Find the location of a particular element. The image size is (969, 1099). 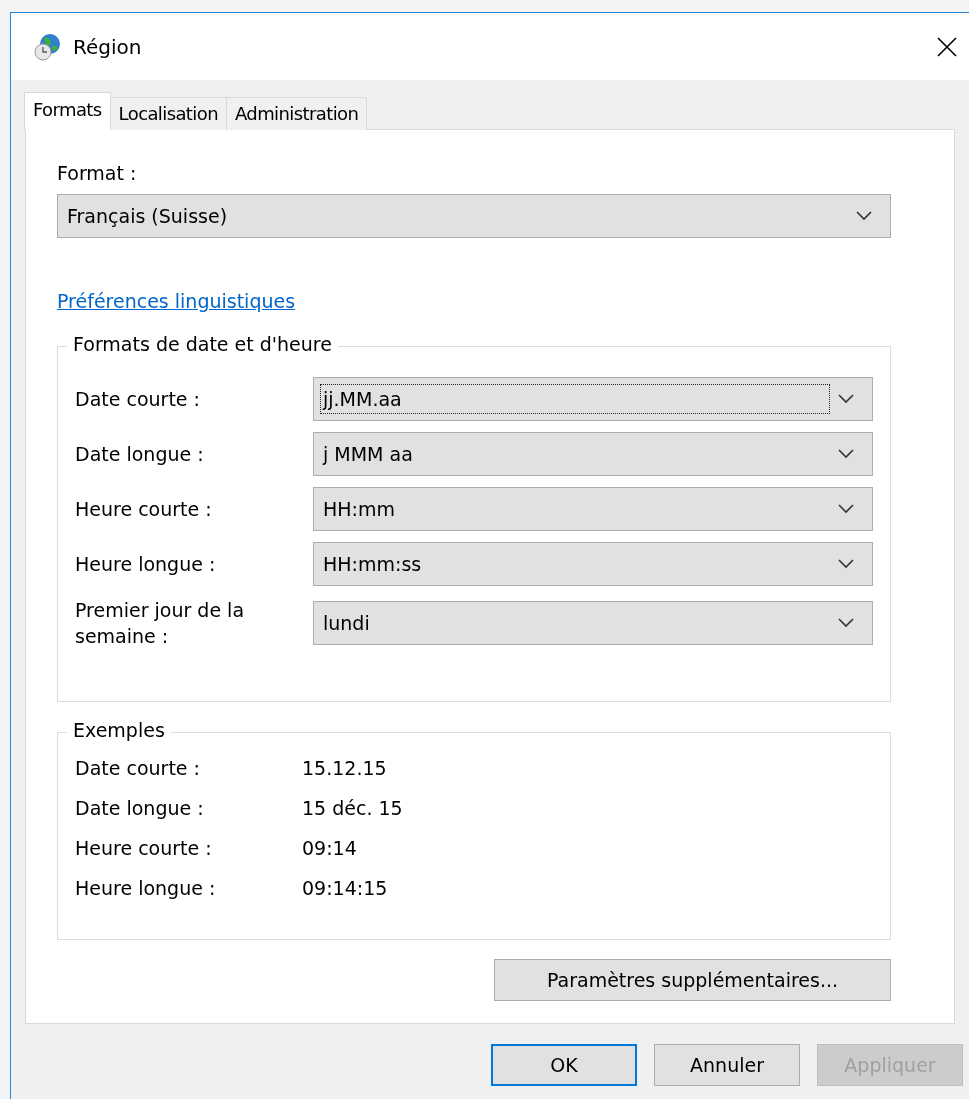

dropdown-value: HH:mm:ss is located at coordinates (372, 564).